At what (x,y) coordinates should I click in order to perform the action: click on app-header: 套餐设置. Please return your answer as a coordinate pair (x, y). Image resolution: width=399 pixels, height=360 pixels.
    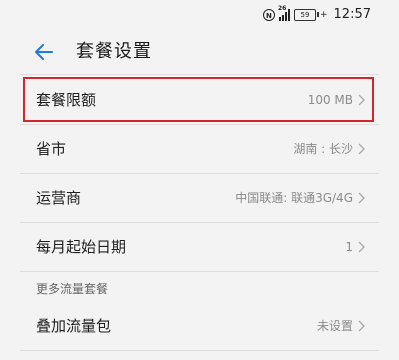
    Looking at the image, I should click on (199, 52).